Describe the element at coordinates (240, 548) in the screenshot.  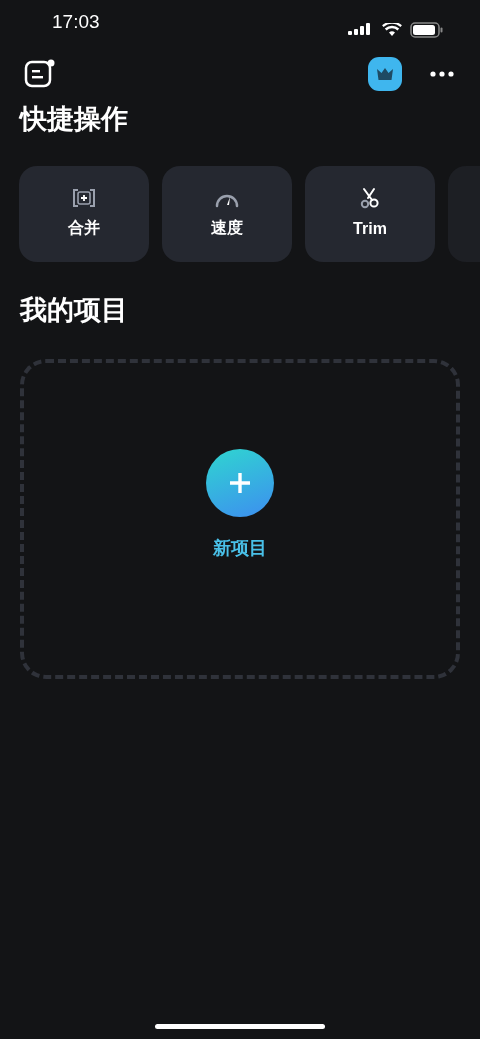
I see `new-project-label: 新项目` at that location.